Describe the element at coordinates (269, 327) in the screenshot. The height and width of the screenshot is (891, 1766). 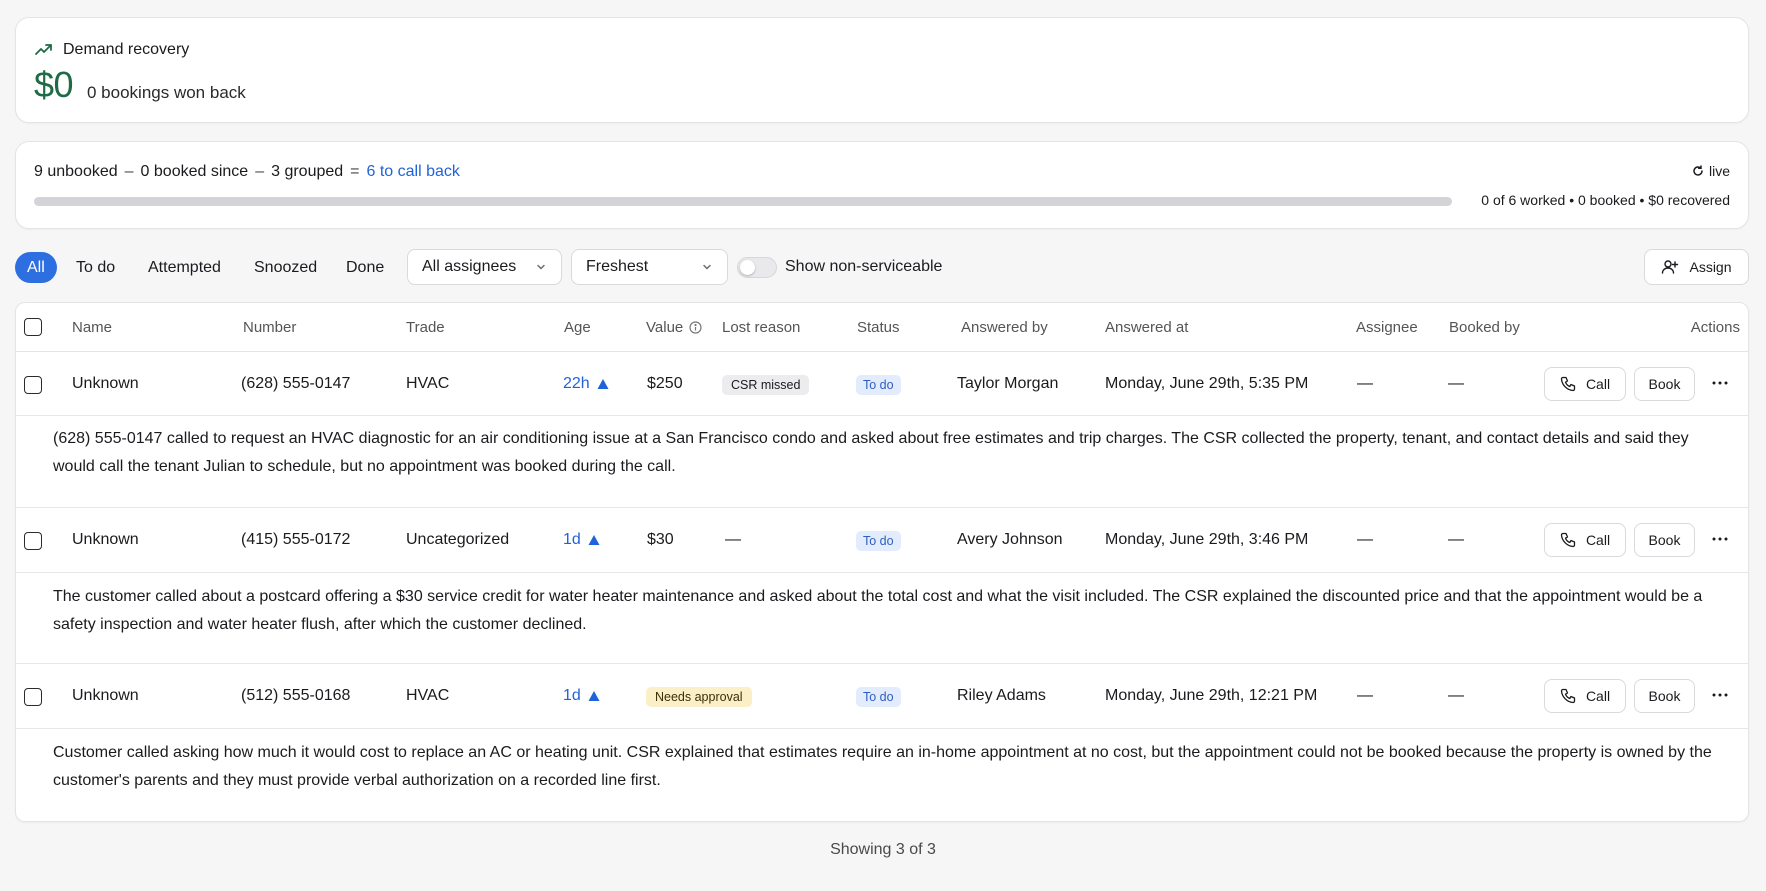
I see `column-header-number: Number` at that location.